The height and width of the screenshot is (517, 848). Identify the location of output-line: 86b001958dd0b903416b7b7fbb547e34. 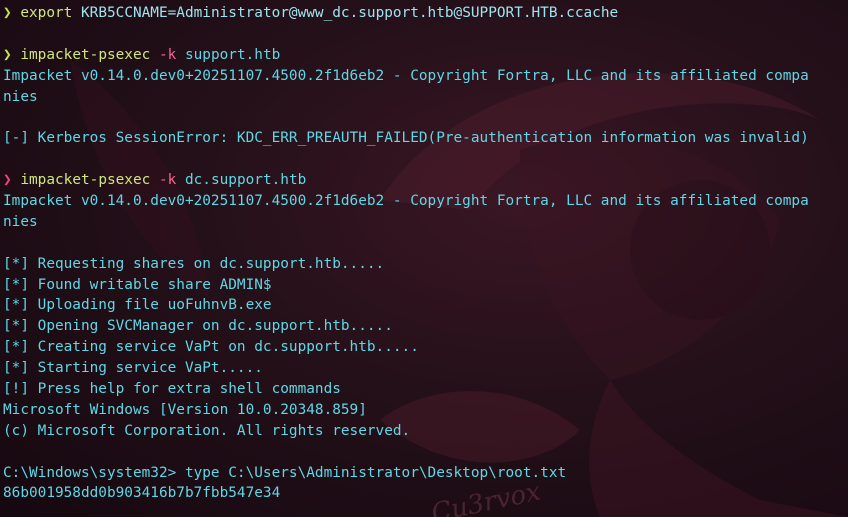
(142, 493).